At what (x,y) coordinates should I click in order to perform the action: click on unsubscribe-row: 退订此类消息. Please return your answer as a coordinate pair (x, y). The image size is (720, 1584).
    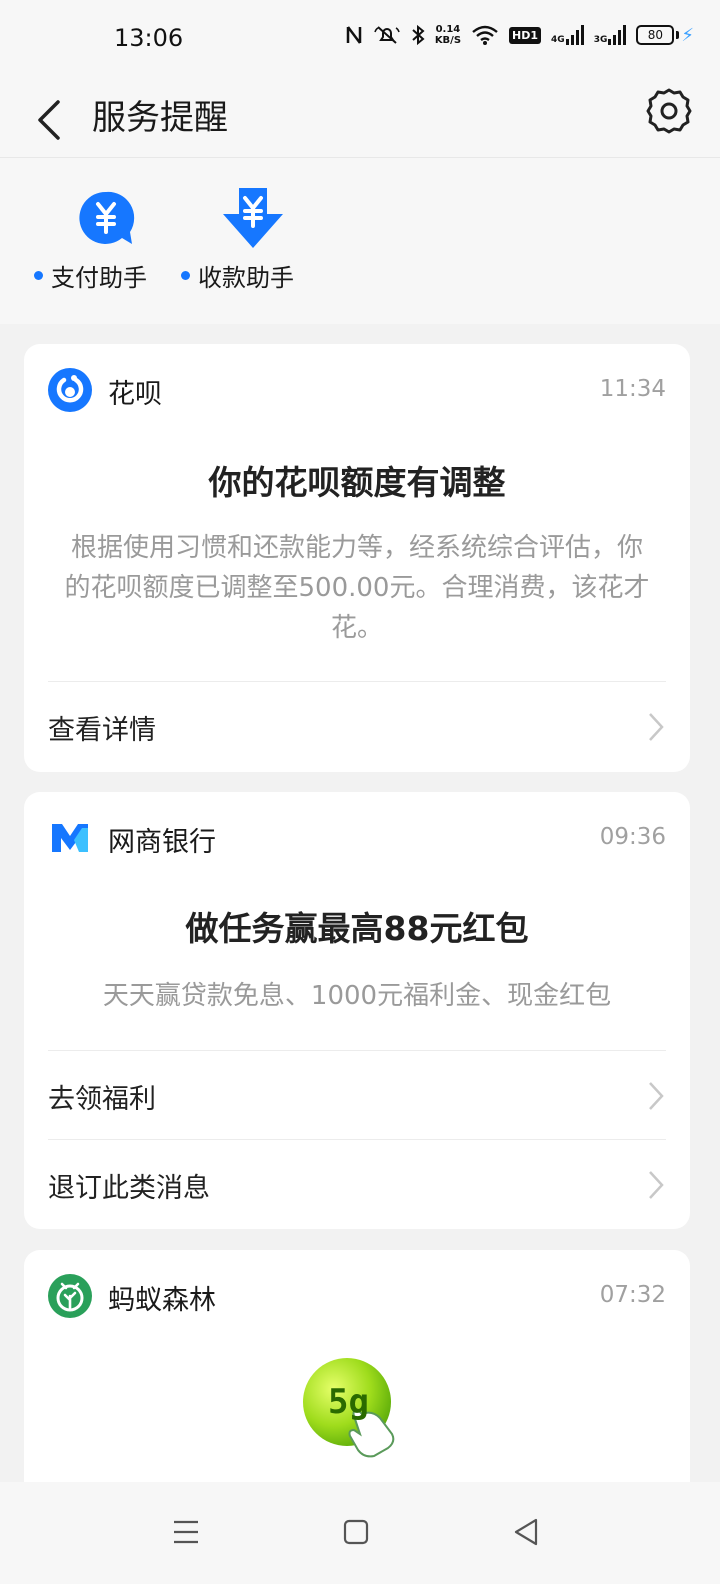
    Looking at the image, I should click on (357, 1184).